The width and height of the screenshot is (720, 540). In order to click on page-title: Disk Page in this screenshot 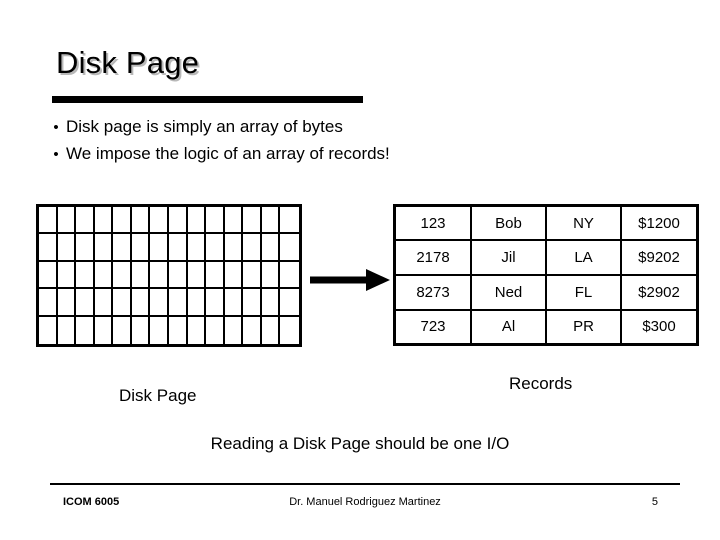, I will do `click(128, 62)`.